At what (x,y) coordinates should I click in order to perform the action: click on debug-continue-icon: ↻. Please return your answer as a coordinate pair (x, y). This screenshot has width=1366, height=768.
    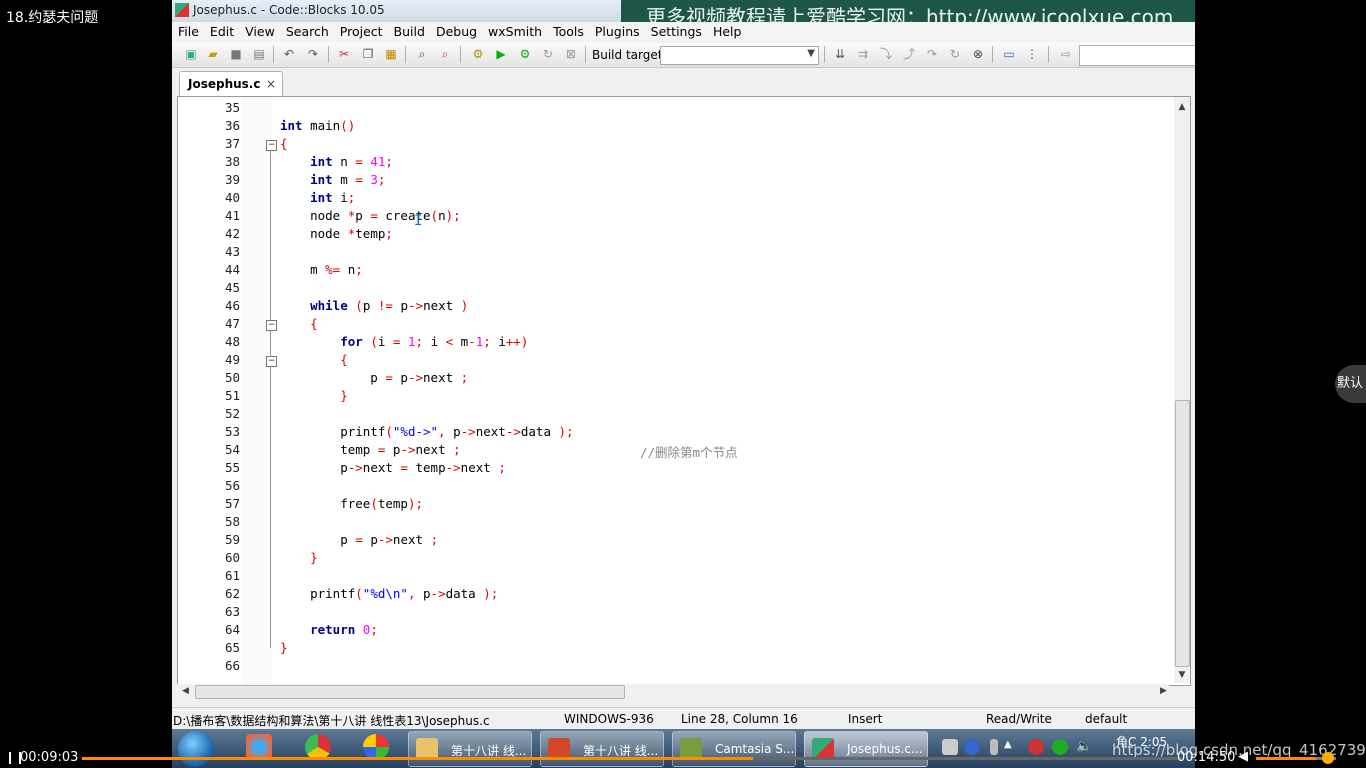
    Looking at the image, I should click on (955, 54).